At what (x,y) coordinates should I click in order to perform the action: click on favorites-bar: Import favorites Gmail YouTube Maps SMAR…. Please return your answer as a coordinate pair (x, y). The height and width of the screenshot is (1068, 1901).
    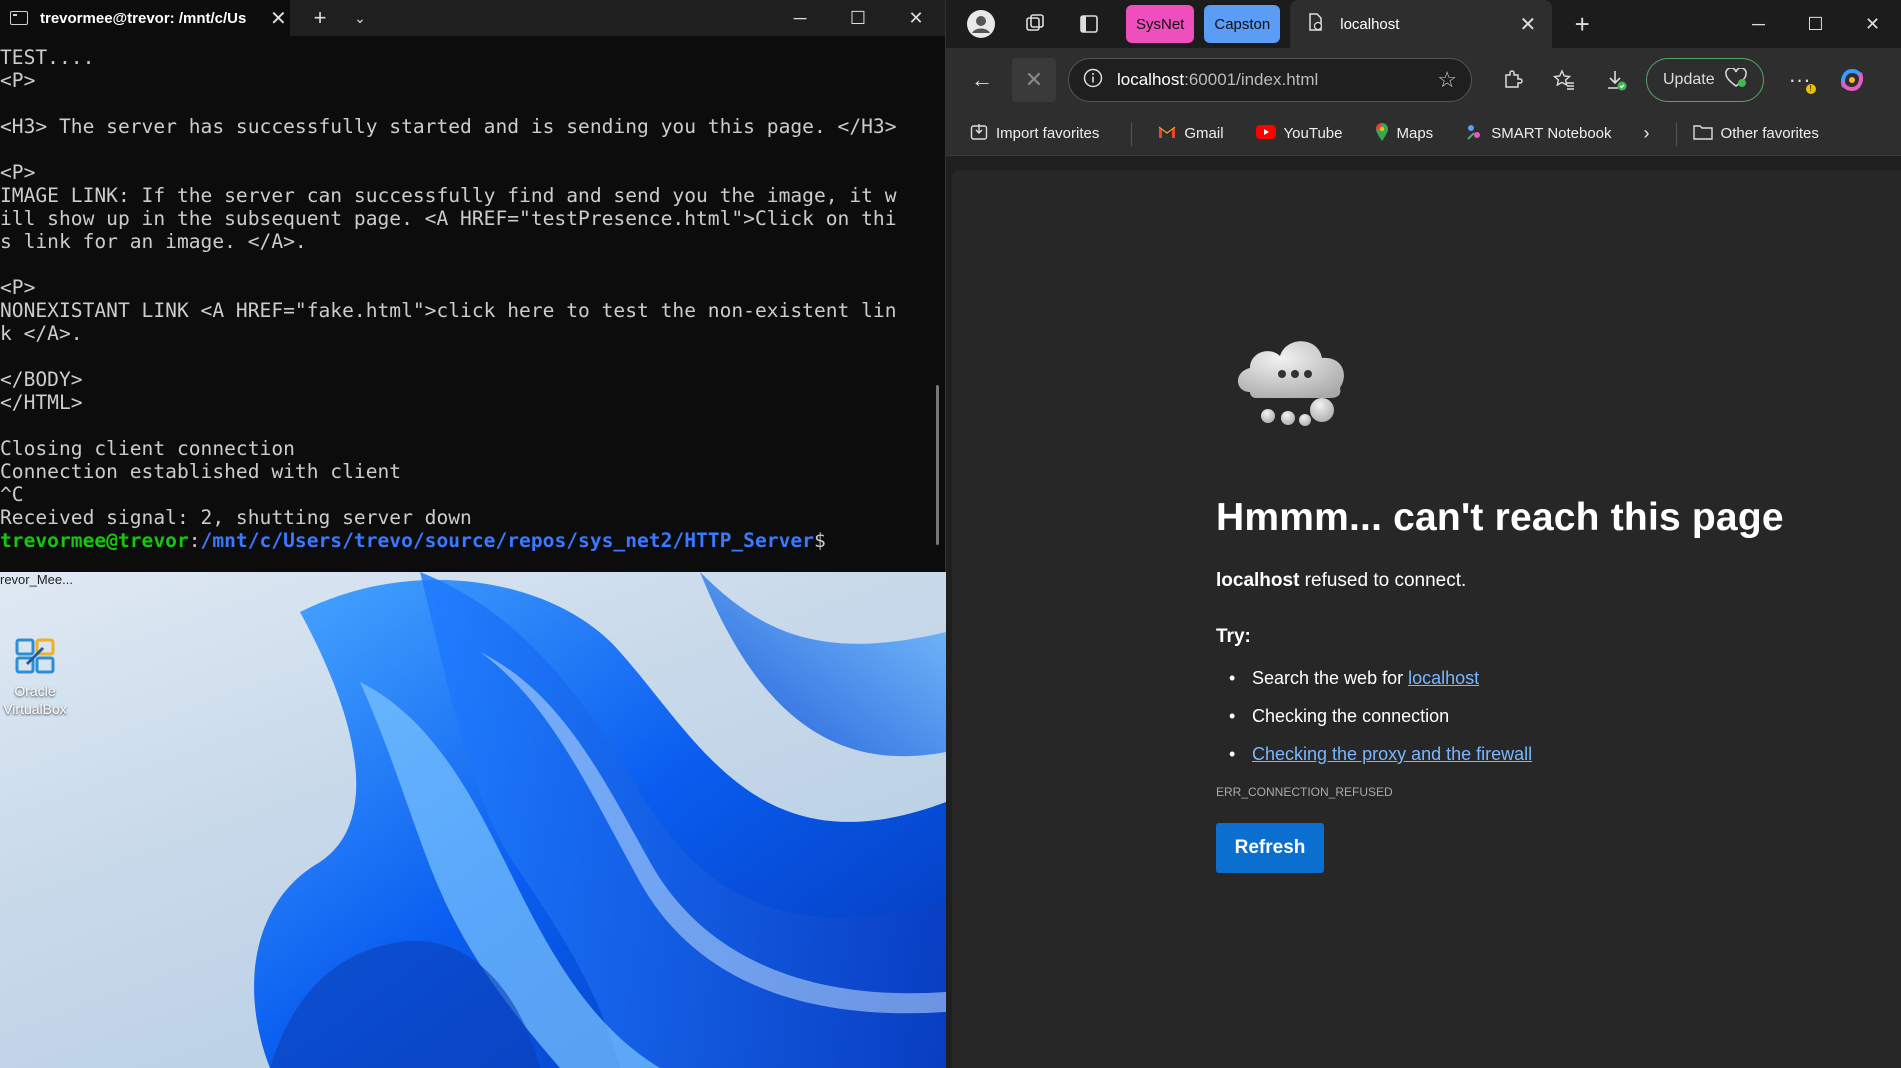
    Looking at the image, I should click on (1423, 134).